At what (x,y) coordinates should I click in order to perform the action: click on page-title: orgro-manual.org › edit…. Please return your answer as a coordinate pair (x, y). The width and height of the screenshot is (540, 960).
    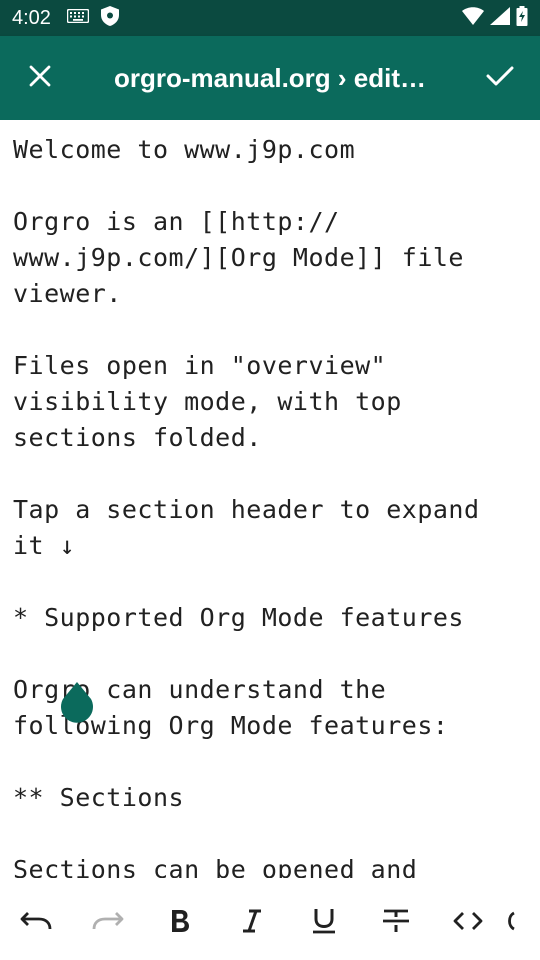
    Looking at the image, I should click on (270, 77).